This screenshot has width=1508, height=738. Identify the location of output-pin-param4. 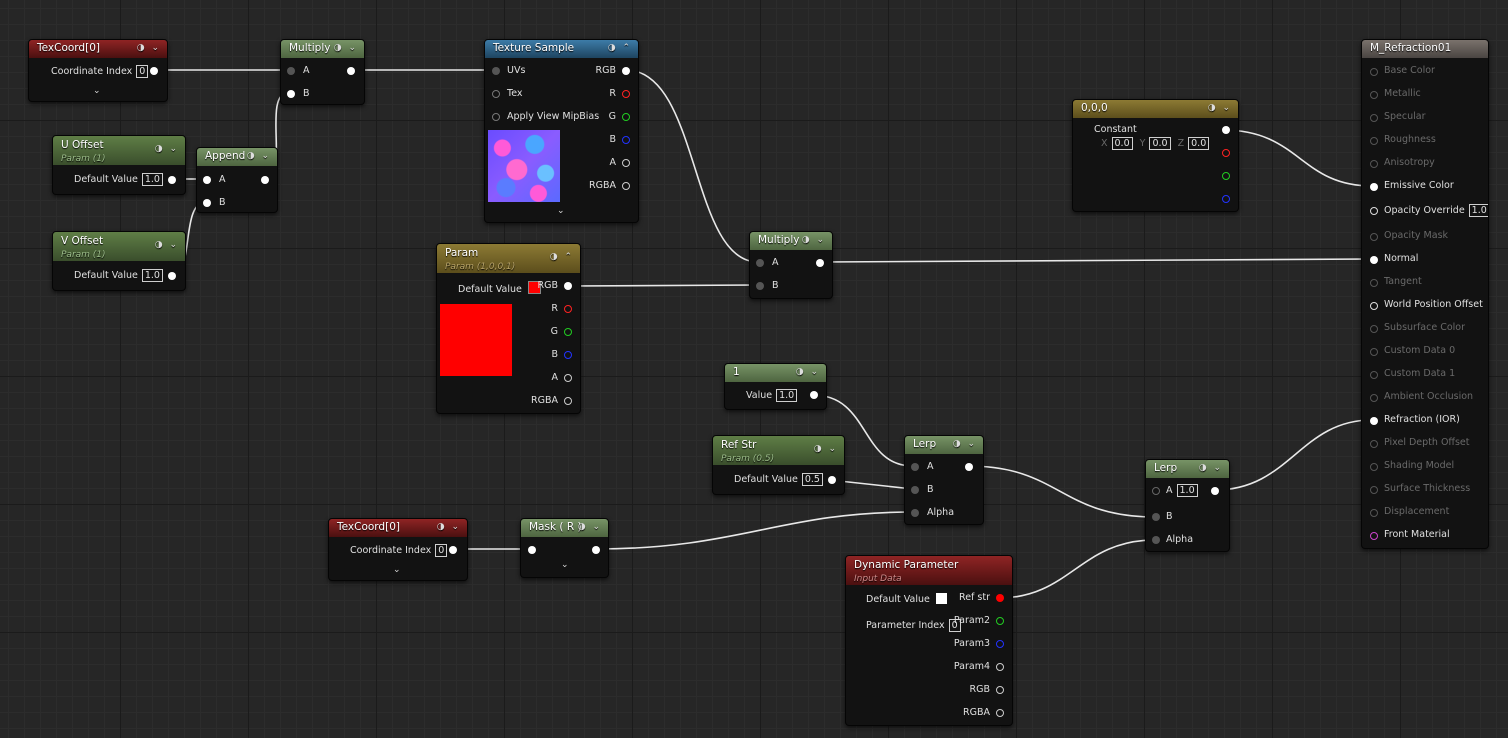
(1000, 667).